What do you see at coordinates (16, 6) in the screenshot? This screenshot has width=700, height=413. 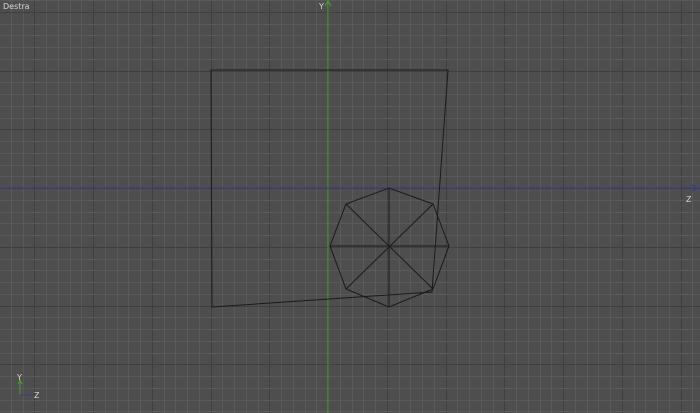 I see `viewport-name-label: Destra` at bounding box center [16, 6].